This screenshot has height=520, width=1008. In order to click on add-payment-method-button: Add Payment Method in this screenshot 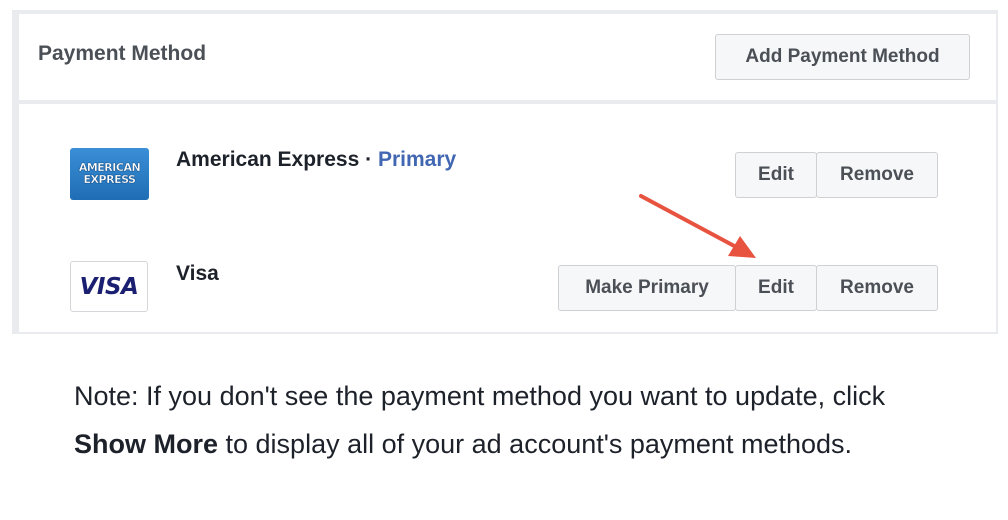, I will do `click(842, 57)`.